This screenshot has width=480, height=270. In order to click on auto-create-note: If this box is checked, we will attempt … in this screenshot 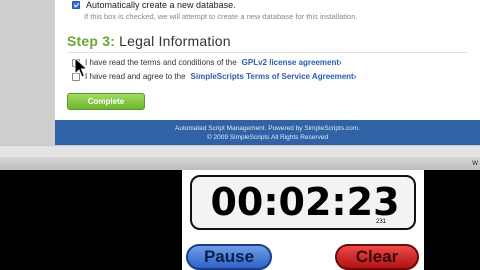, I will do `click(221, 16)`.